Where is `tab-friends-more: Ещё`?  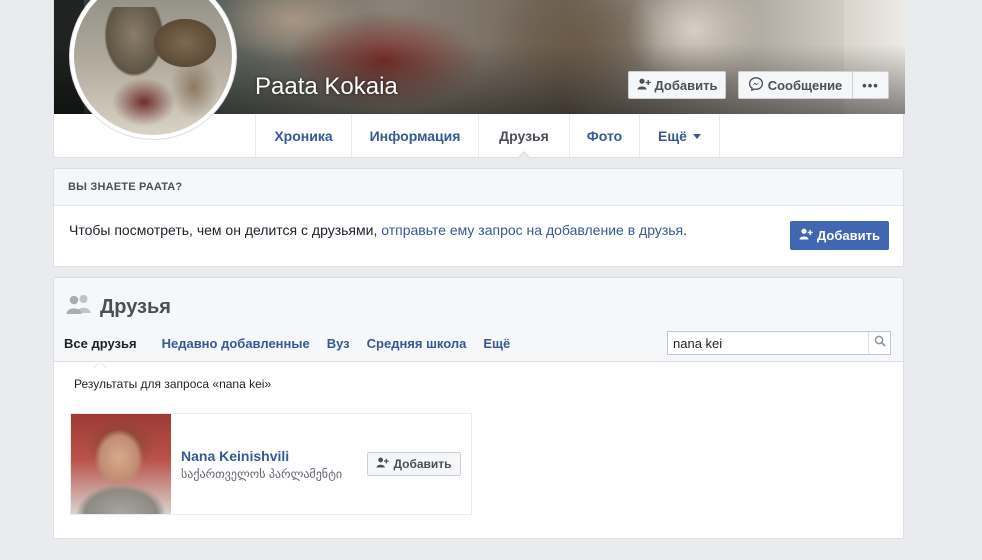
tab-friends-more: Ещё is located at coordinates (496, 343).